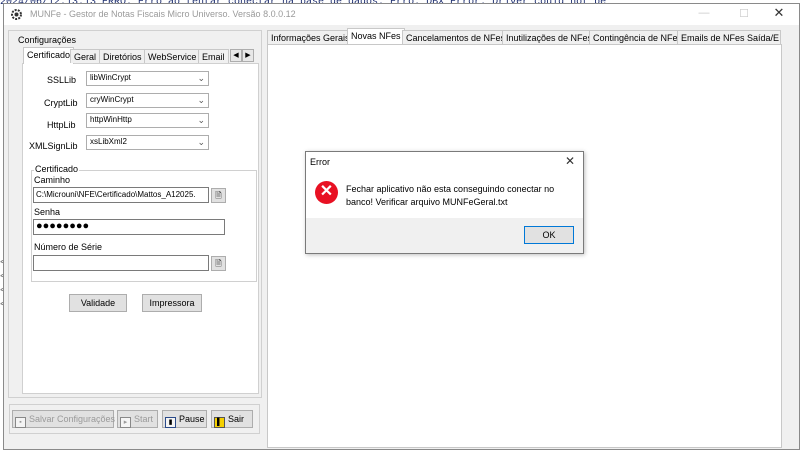  What do you see at coordinates (144, 419) in the screenshot?
I see `start-label: Start` at bounding box center [144, 419].